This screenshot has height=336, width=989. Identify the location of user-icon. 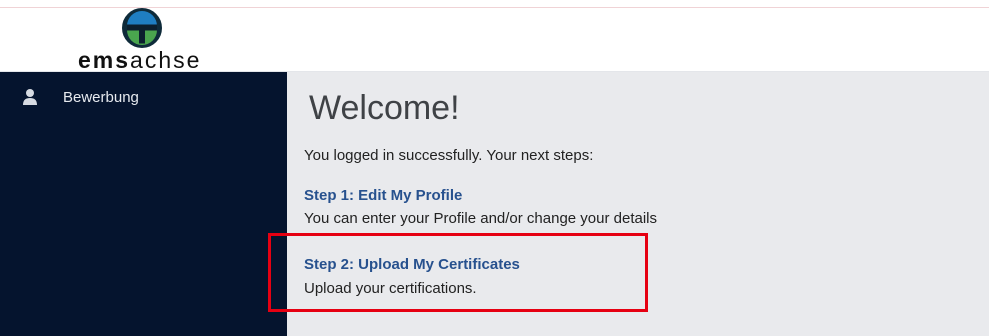
(30, 97).